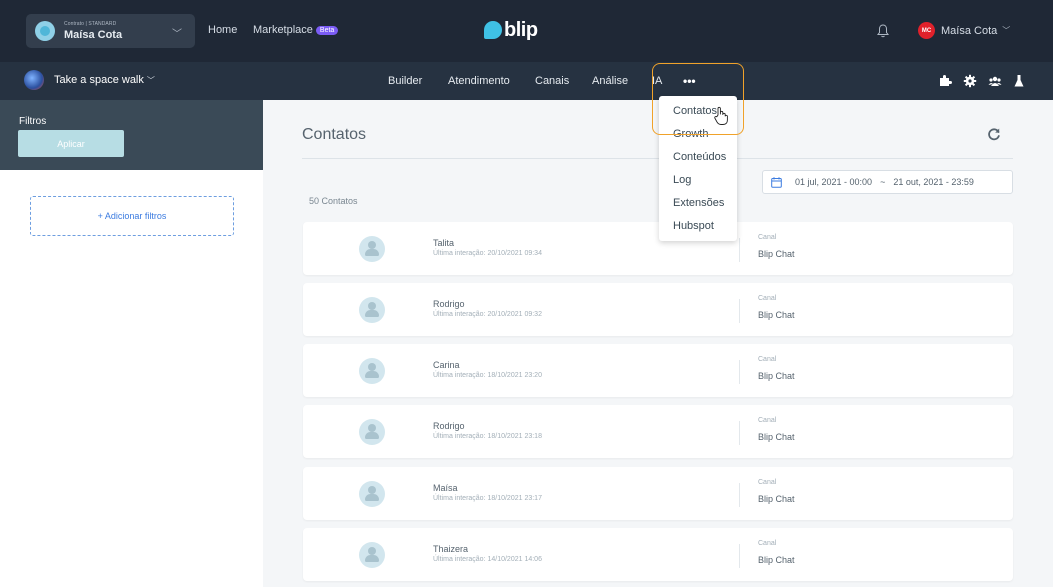 The image size is (1053, 587). Describe the element at coordinates (334, 134) in the screenshot. I see `page-title: Contatos` at that location.